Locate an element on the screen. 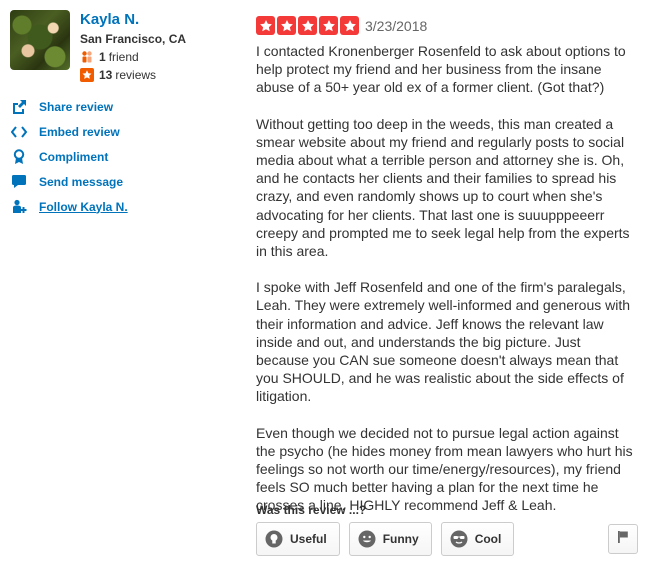 The image size is (652, 566). share-review-label: Share review is located at coordinates (76, 106).